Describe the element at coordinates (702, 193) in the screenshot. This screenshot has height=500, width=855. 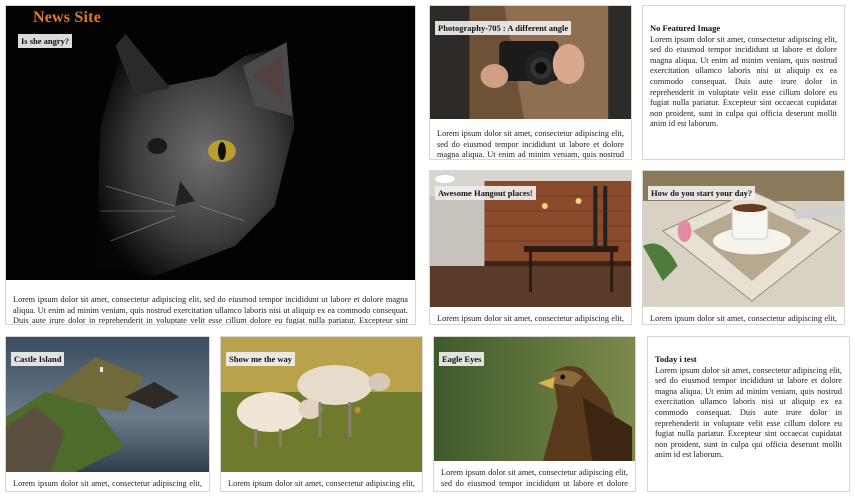
I see `article-caption-coffee: How do you start your day?` at that location.